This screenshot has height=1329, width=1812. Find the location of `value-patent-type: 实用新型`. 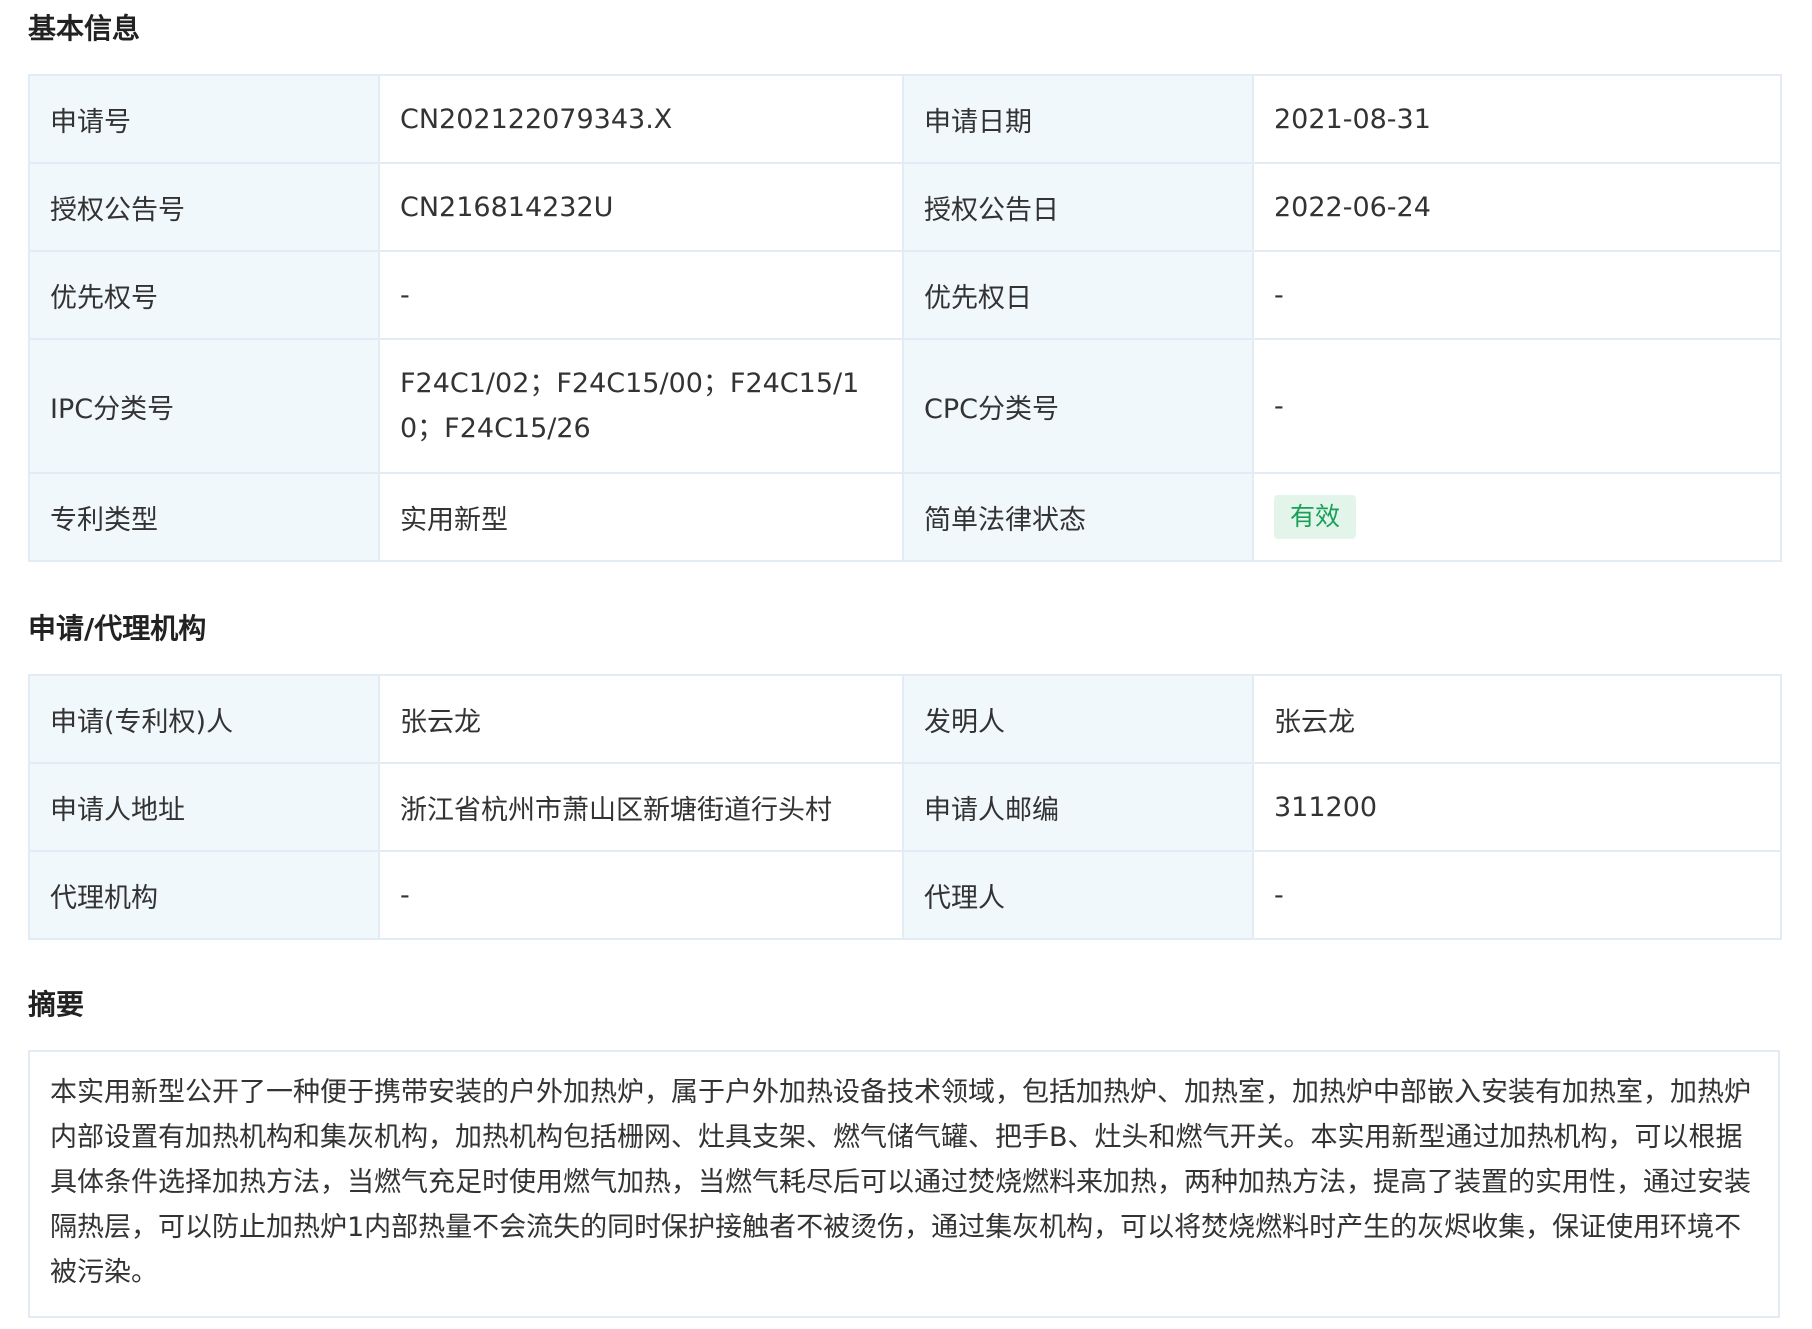

value-patent-type: 实用新型 is located at coordinates (641, 517).